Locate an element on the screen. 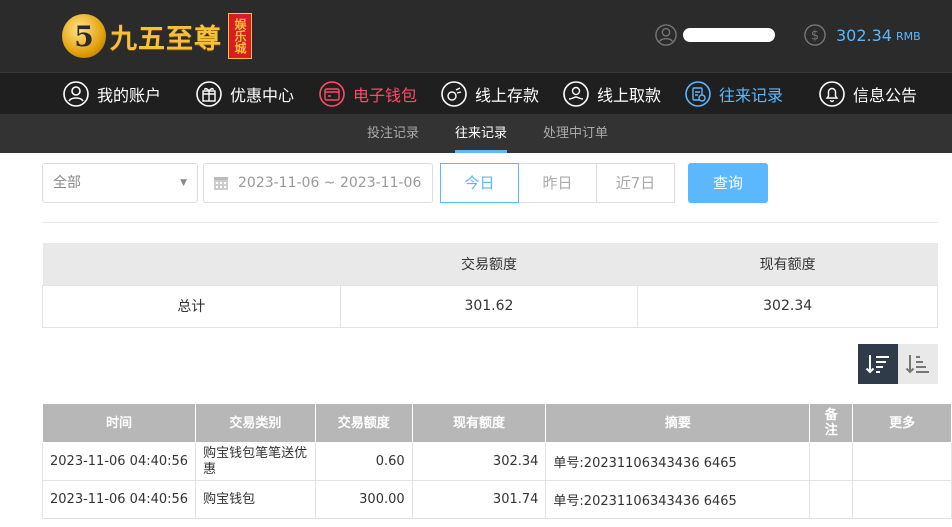 The image size is (952, 527). cell-amount: 0.60 is located at coordinates (363, 461).